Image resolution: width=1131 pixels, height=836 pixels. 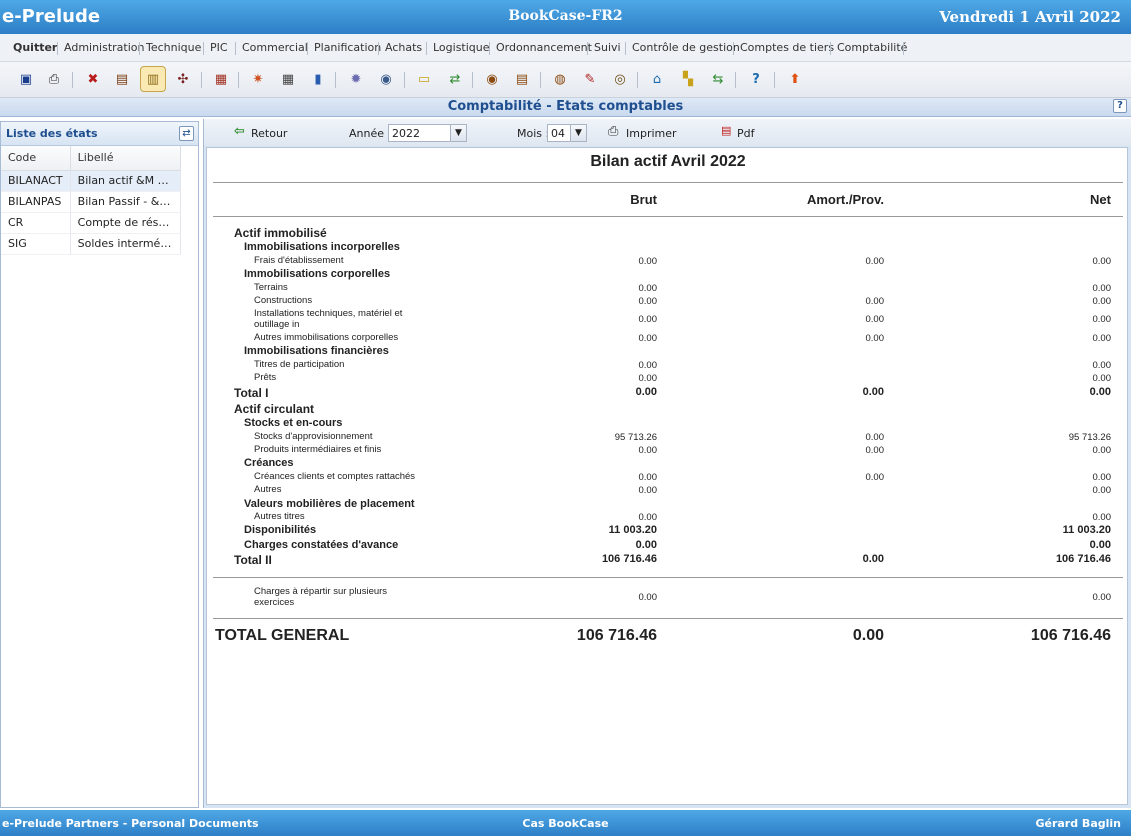 What do you see at coordinates (93, 79) in the screenshot?
I see `stop-icon: ✖` at bounding box center [93, 79].